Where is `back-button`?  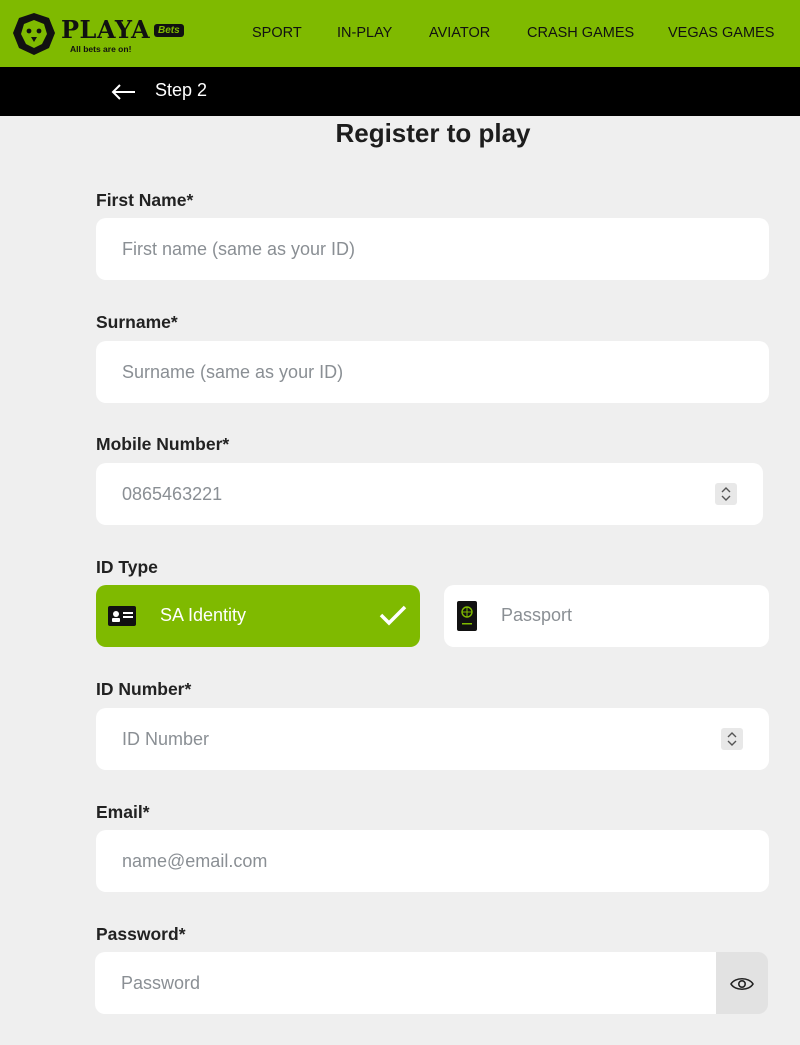
back-button is located at coordinates (124, 94).